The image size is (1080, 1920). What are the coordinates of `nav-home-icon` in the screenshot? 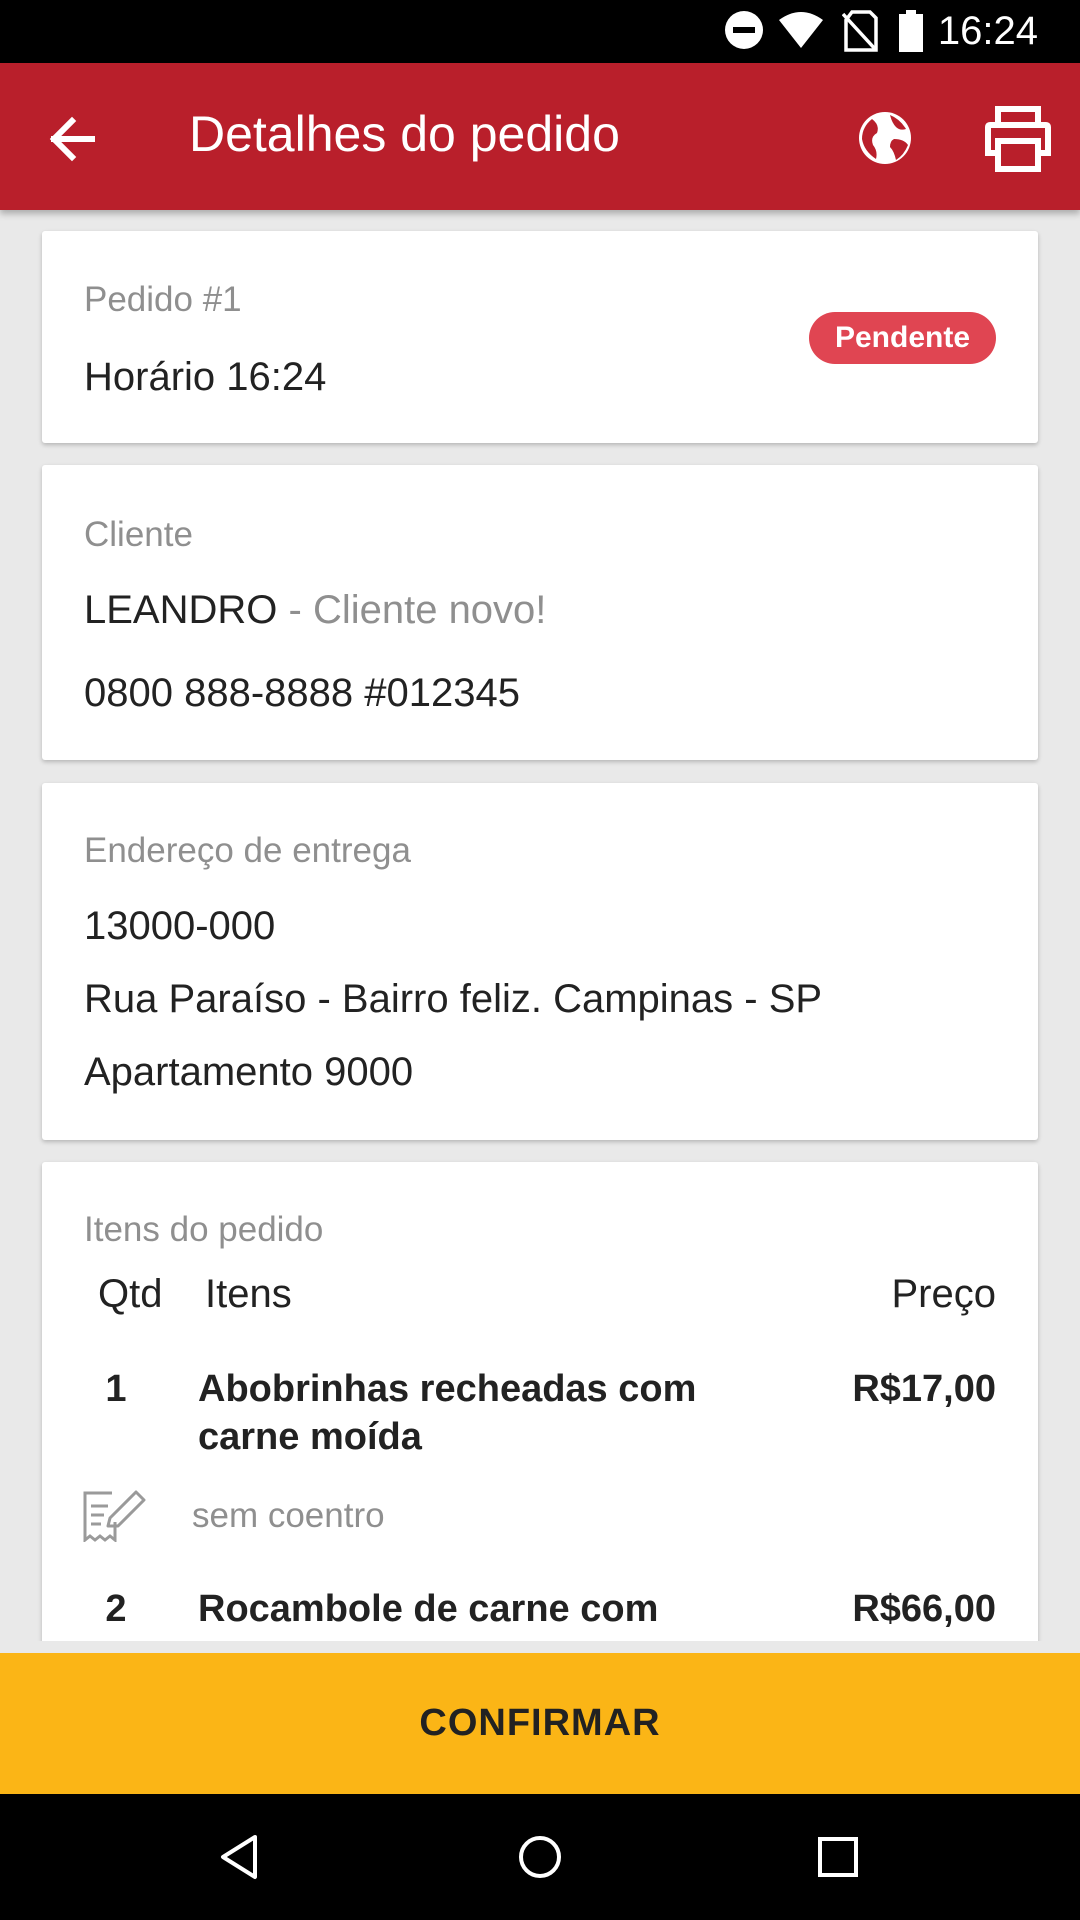 It's located at (540, 1857).